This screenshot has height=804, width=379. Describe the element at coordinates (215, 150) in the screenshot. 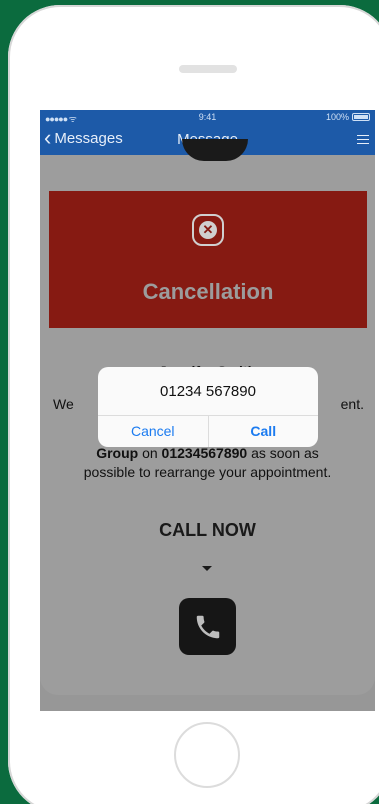

I see `header-arc` at that location.